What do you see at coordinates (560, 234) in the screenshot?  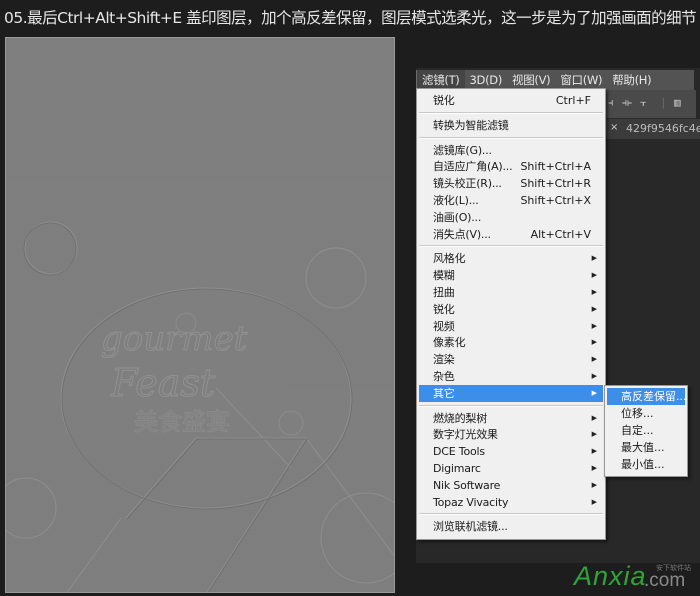 I see `menu-item-shortcut: Alt+Ctrl+V` at bounding box center [560, 234].